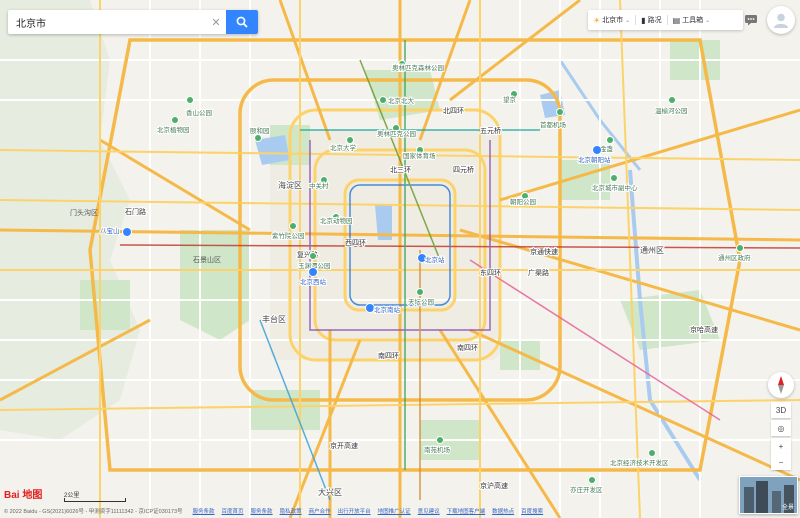 Image resolution: width=800 pixels, height=518 pixels. I want to click on compass-button, so click(781, 385).